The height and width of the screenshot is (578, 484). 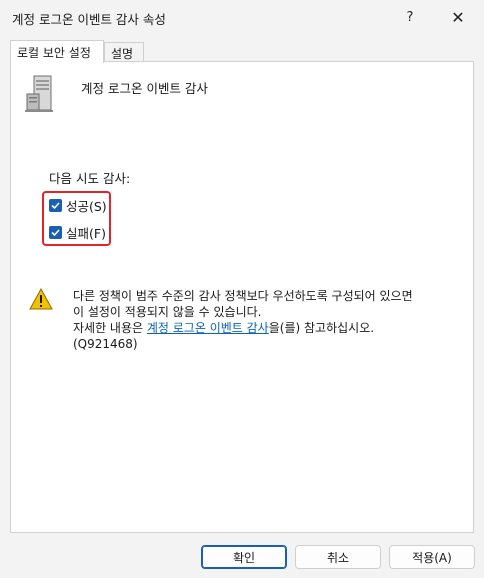 What do you see at coordinates (39, 93) in the screenshot?
I see `server-icon` at bounding box center [39, 93].